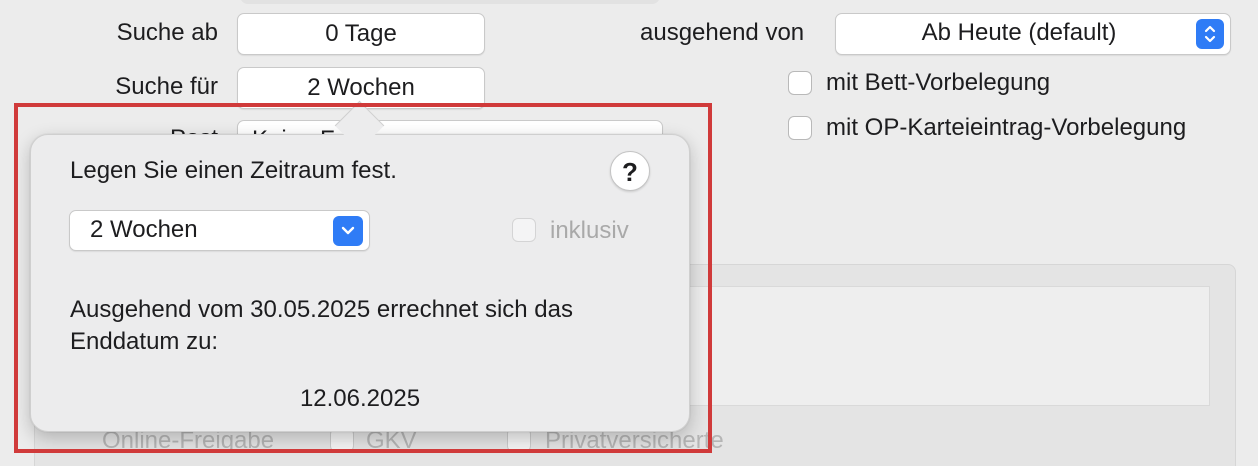 This screenshot has width=1258, height=466. I want to click on starting-from-stepper-icon, so click(1210, 34).